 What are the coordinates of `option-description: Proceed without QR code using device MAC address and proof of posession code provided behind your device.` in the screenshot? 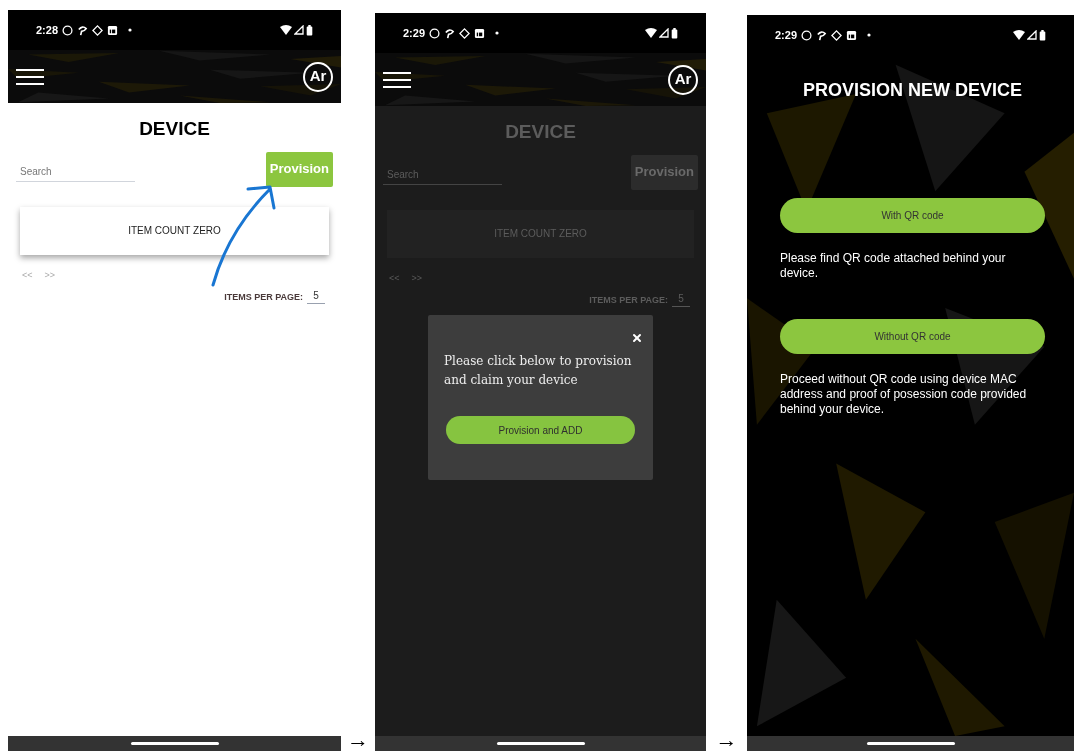 It's located at (904, 394).